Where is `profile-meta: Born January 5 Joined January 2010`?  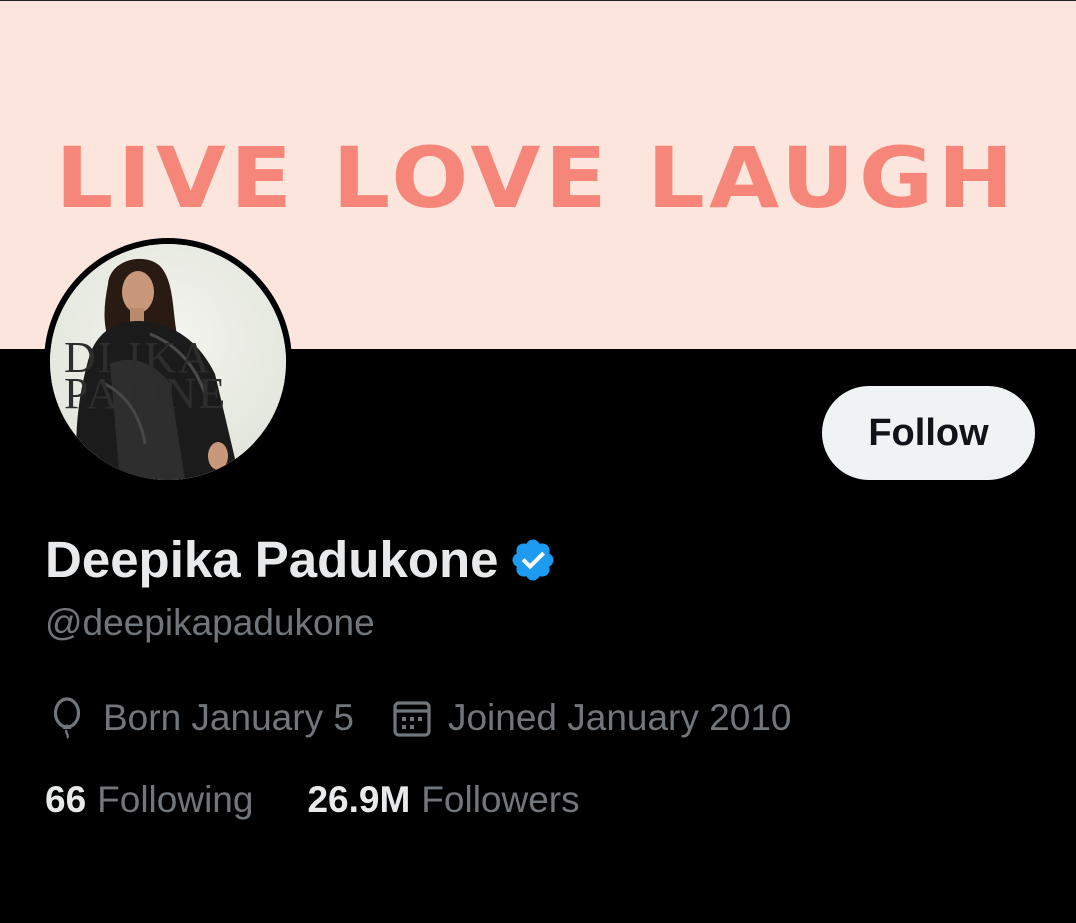
profile-meta: Born January 5 Joined January 2010 is located at coordinates (419, 718).